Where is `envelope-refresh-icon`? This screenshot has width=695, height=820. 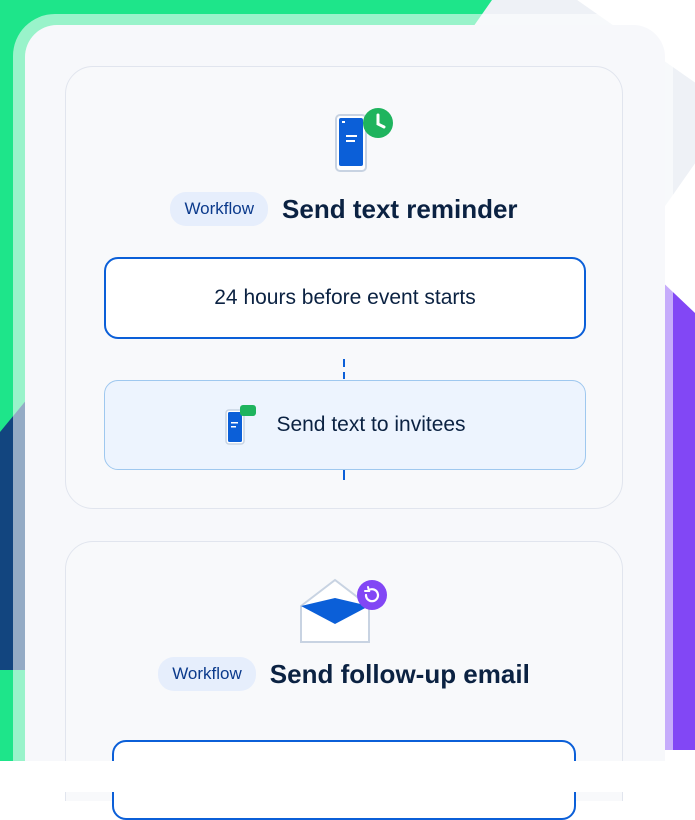 envelope-refresh-icon is located at coordinates (343, 610).